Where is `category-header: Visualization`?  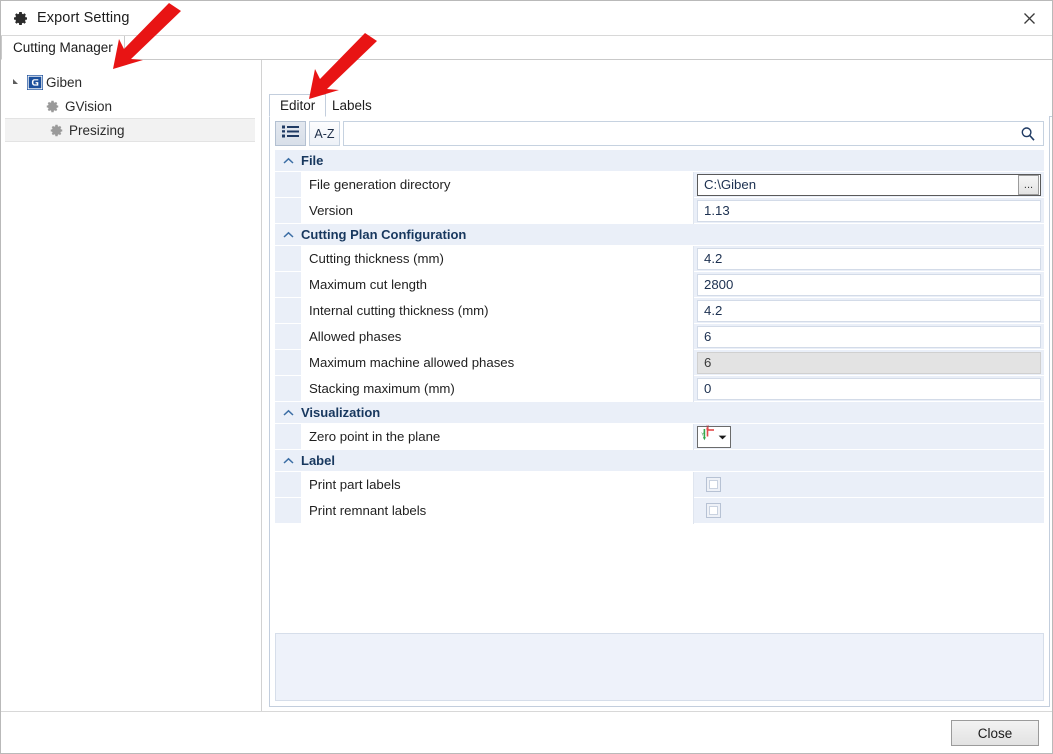 category-header: Visualization is located at coordinates (659, 413).